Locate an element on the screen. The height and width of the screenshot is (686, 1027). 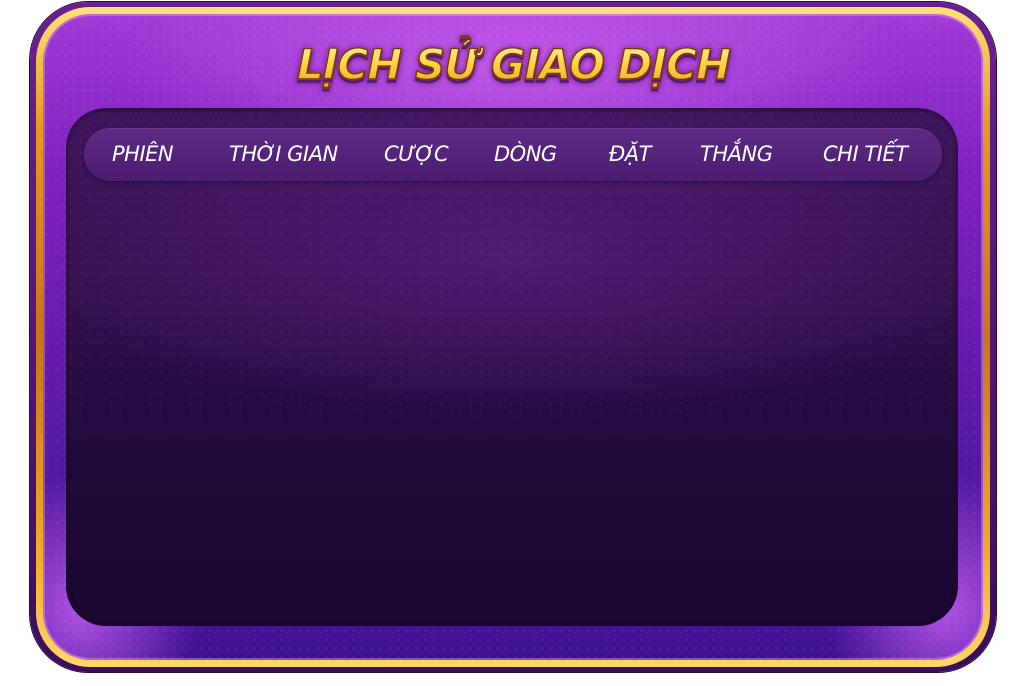
column-header-lines: DÒNG is located at coordinates (525, 154).